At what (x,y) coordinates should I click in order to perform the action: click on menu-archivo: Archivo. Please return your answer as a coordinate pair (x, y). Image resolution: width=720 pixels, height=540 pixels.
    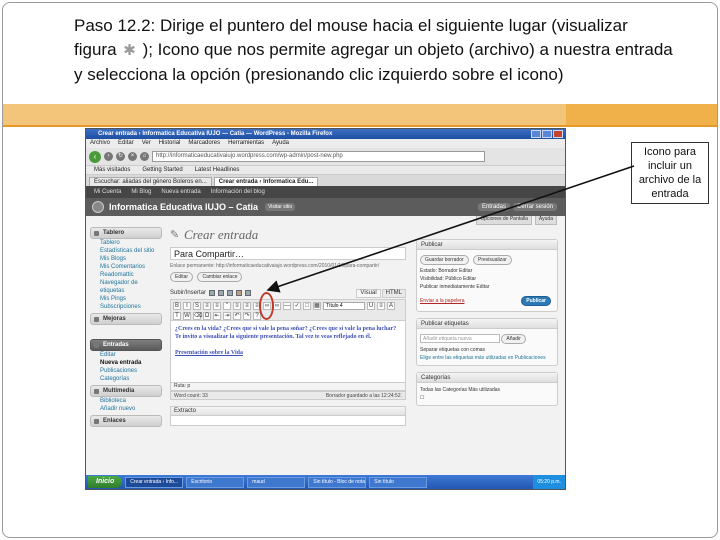
    Looking at the image, I should click on (100, 143).